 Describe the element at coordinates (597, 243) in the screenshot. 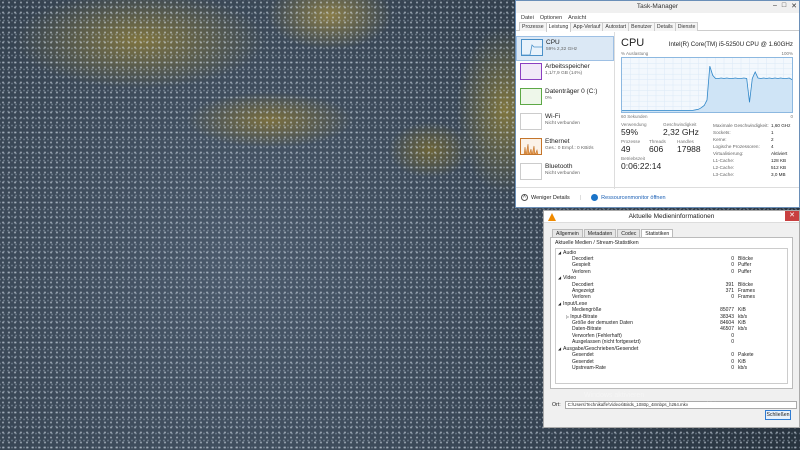

I see `statistics-section-title: Aktuelle Medien / Stream-Statistiken` at that location.